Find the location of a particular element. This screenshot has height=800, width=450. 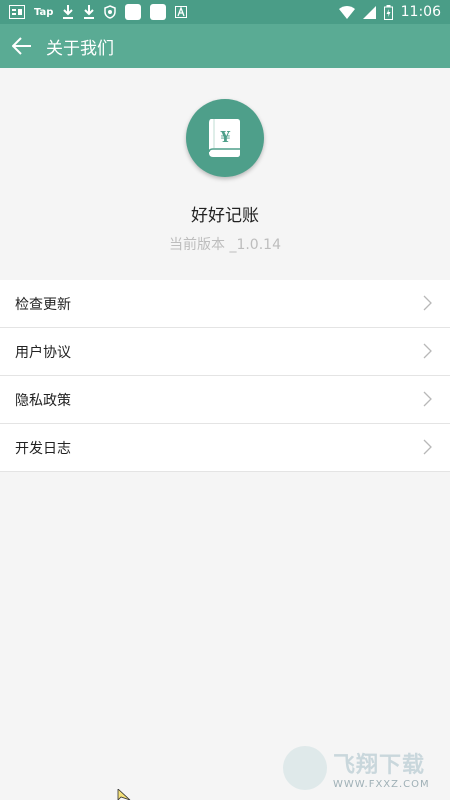

arrow-left-icon is located at coordinates (21, 46).